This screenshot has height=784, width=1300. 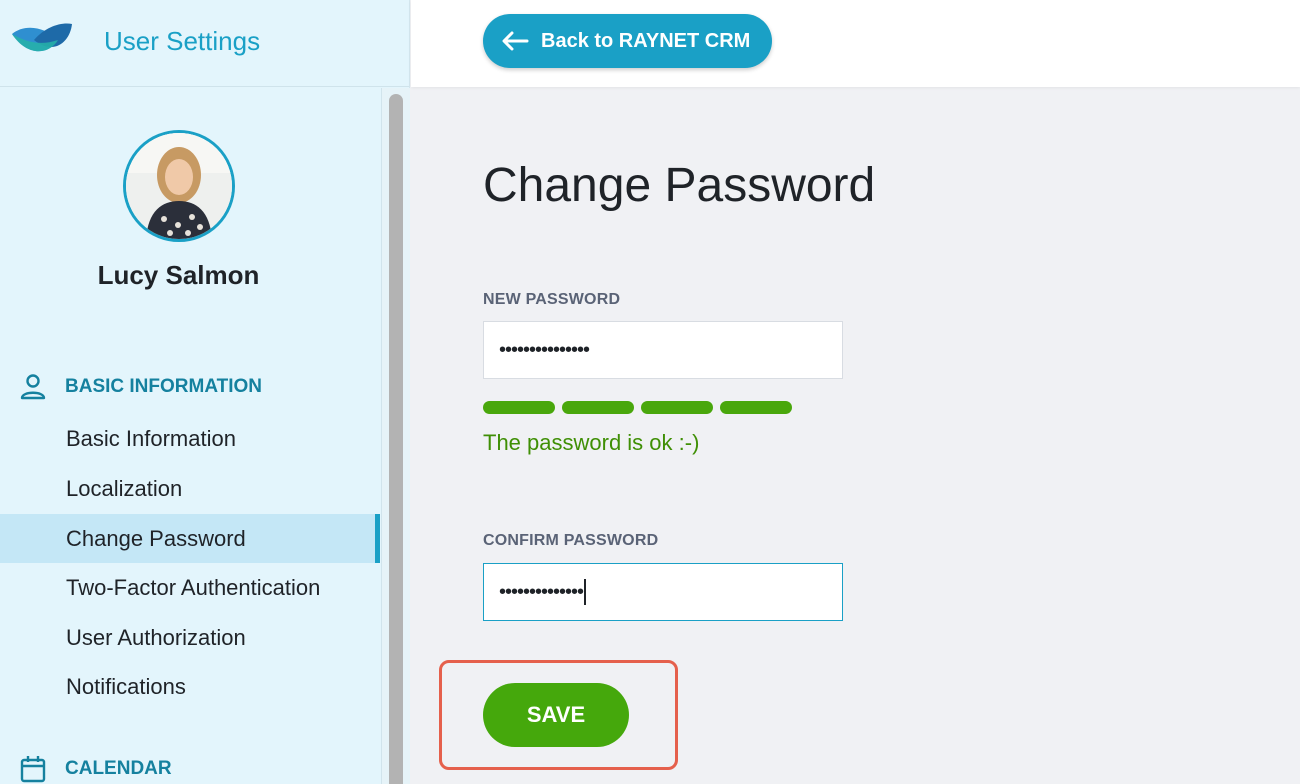 What do you see at coordinates (190, 637) in the screenshot?
I see `sidebar-item-user-authorization: User Authorization` at bounding box center [190, 637].